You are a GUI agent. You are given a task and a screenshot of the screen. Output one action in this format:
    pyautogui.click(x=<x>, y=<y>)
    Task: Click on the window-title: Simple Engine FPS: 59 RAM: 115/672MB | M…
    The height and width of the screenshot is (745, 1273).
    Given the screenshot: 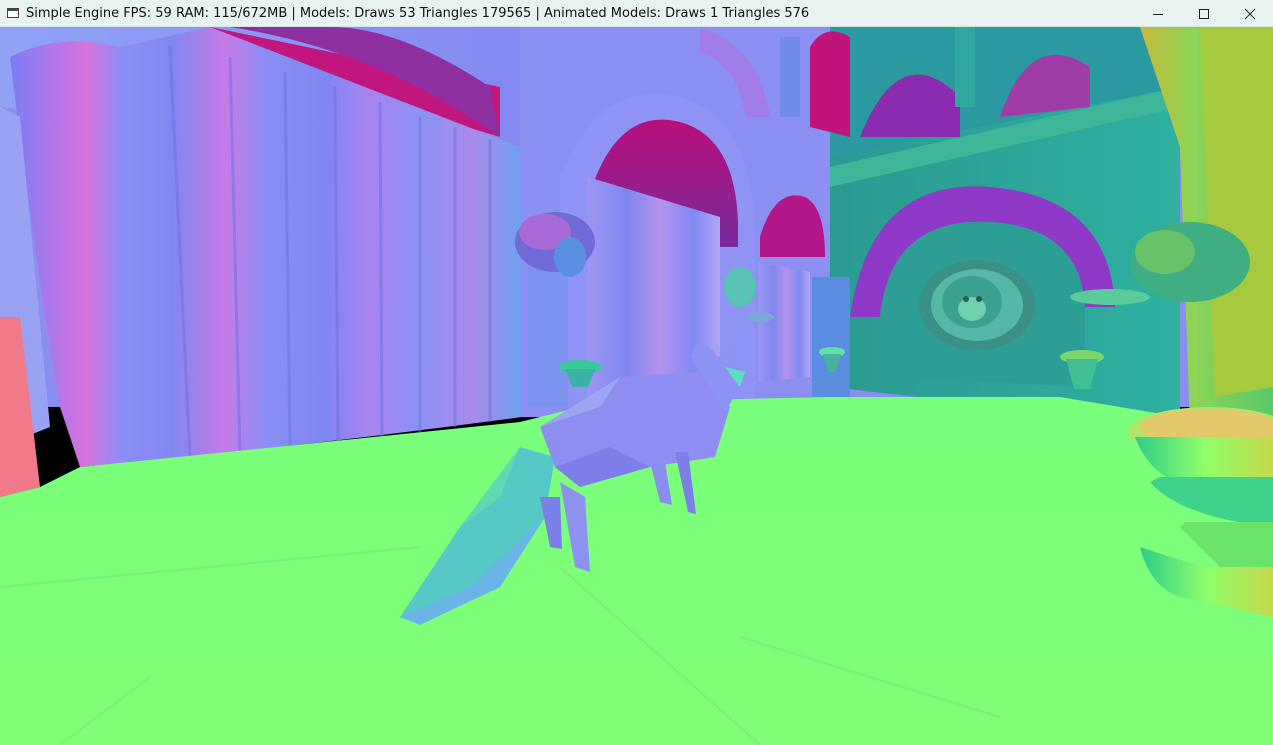 What is the action you would take?
    pyautogui.click(x=418, y=13)
    